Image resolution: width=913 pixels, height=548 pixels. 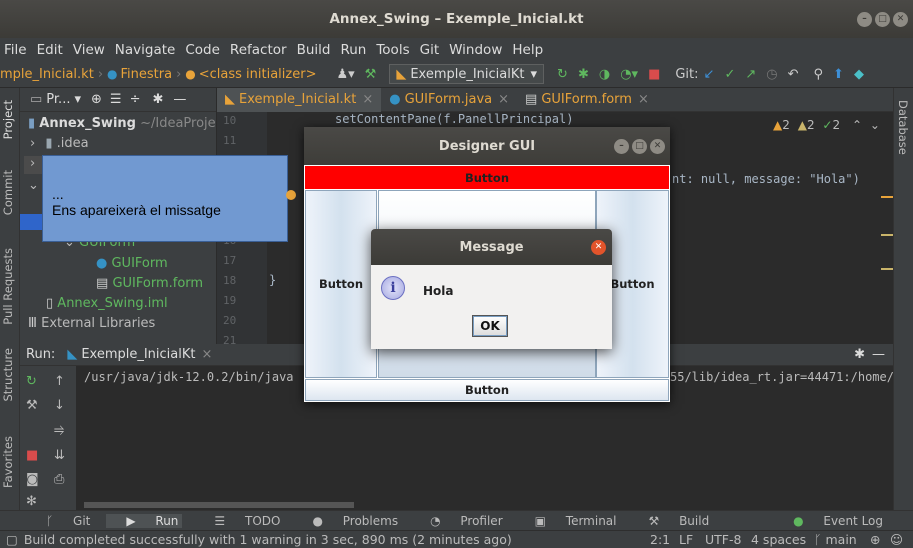 What do you see at coordinates (132, 263) in the screenshot?
I see `tree-item-gui-class: ● GUIForm` at bounding box center [132, 263].